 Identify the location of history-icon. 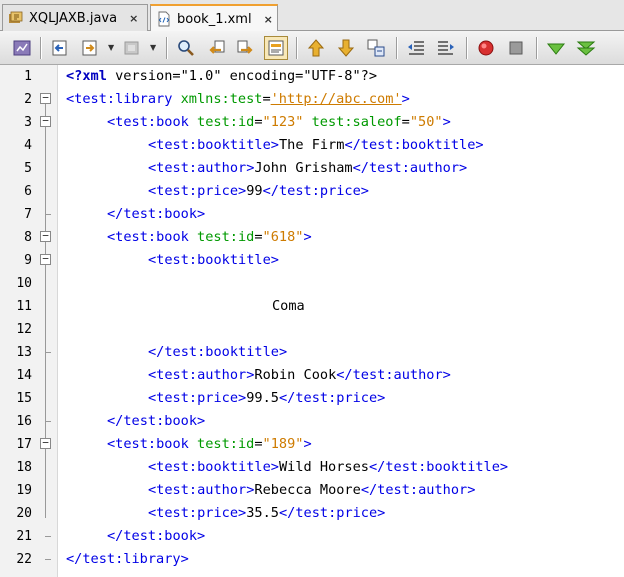
(22, 48).